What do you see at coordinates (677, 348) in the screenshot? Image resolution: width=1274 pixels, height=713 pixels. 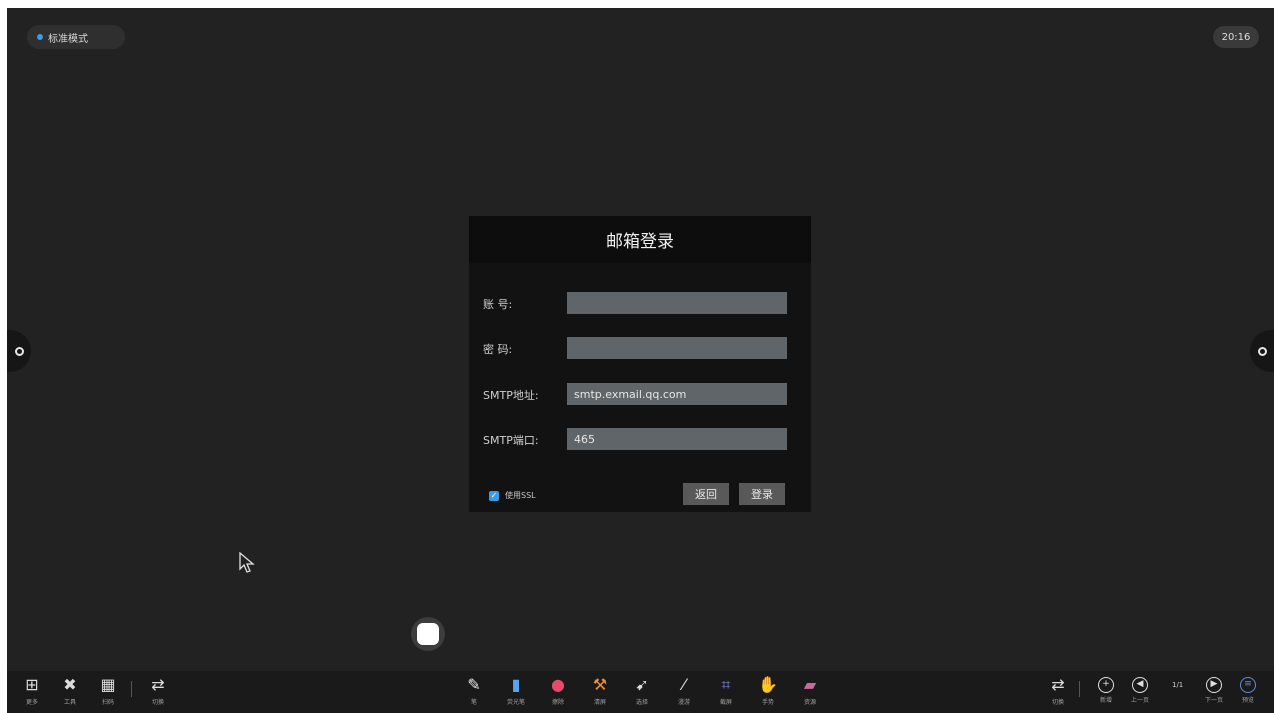 I see `password-input` at bounding box center [677, 348].